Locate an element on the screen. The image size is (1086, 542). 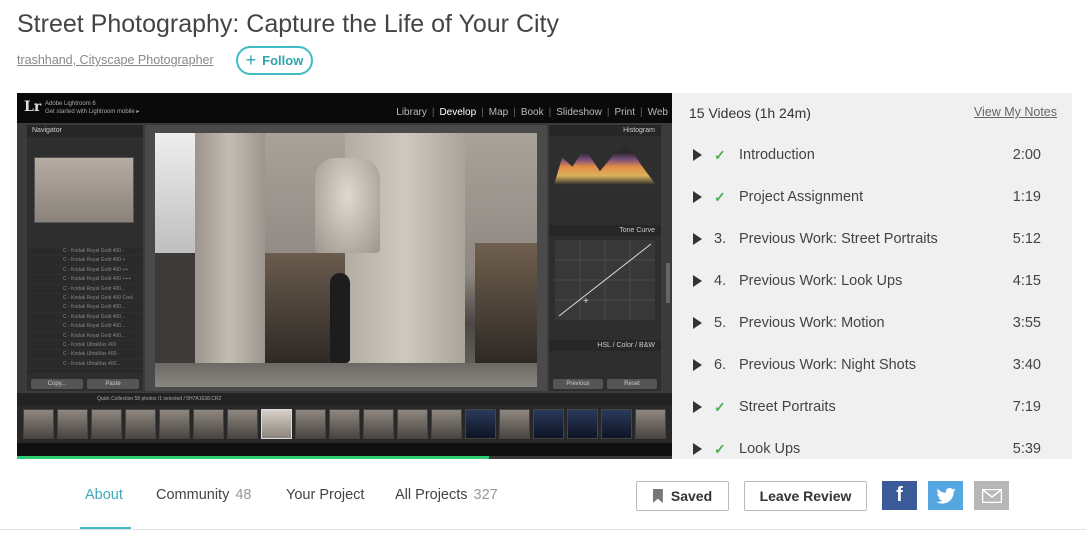
video-number: 6. is located at coordinates (720, 365).